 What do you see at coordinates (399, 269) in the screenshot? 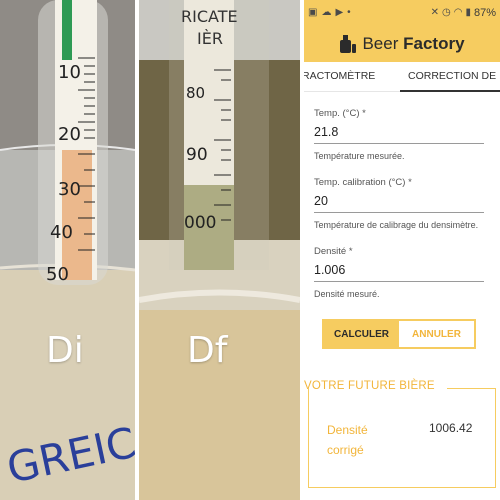
I see `density-input: 1.006` at bounding box center [399, 269].